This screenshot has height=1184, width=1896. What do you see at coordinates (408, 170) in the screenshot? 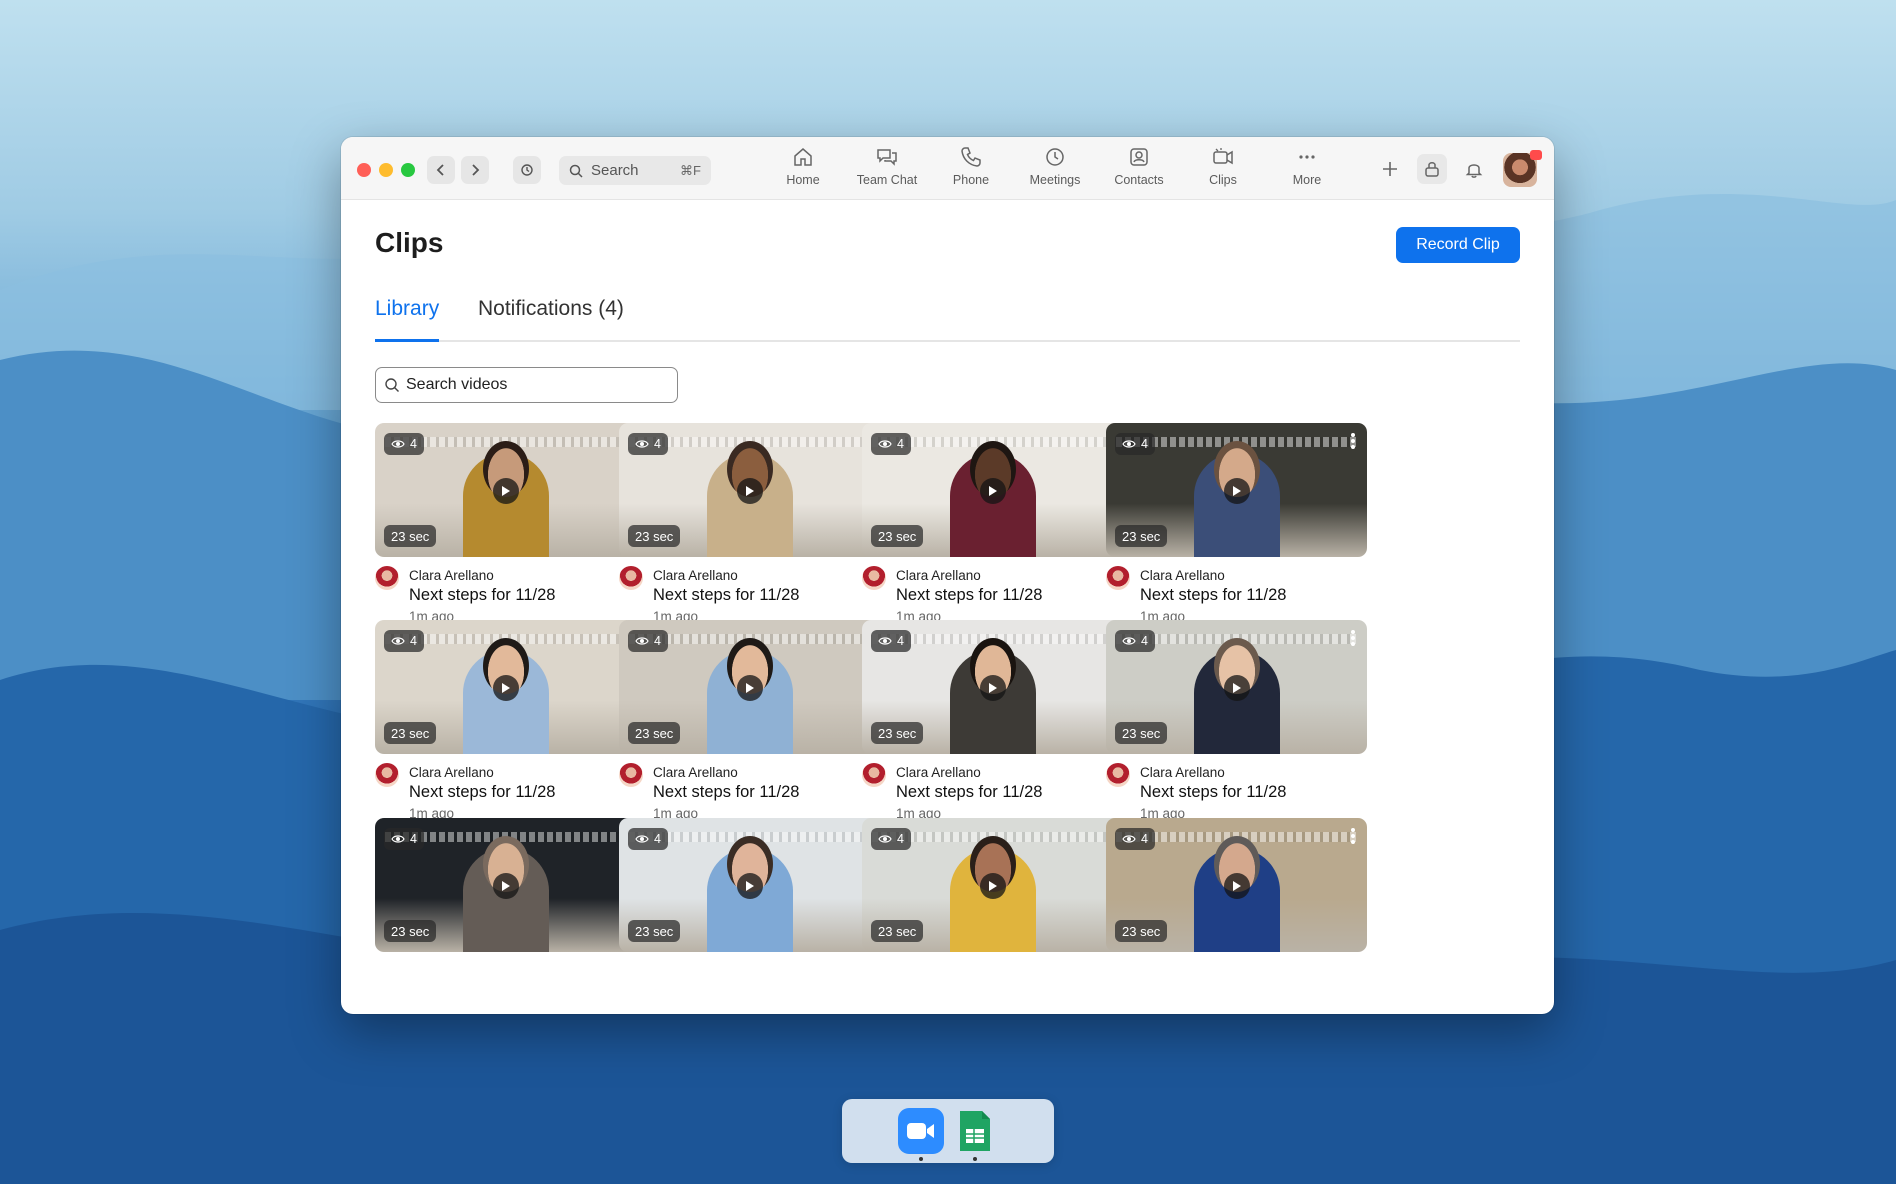
I see `maximize-window-button` at bounding box center [408, 170].